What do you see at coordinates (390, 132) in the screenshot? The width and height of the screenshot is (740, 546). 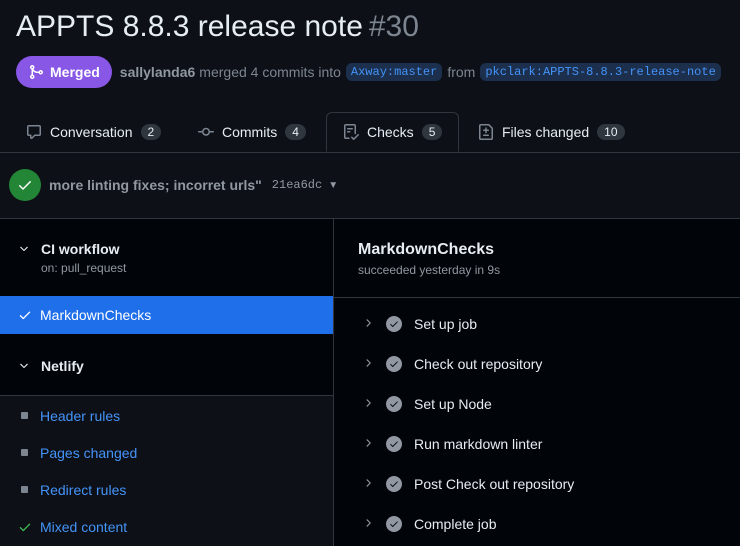 I see `tab-checks-label: Checks` at bounding box center [390, 132].